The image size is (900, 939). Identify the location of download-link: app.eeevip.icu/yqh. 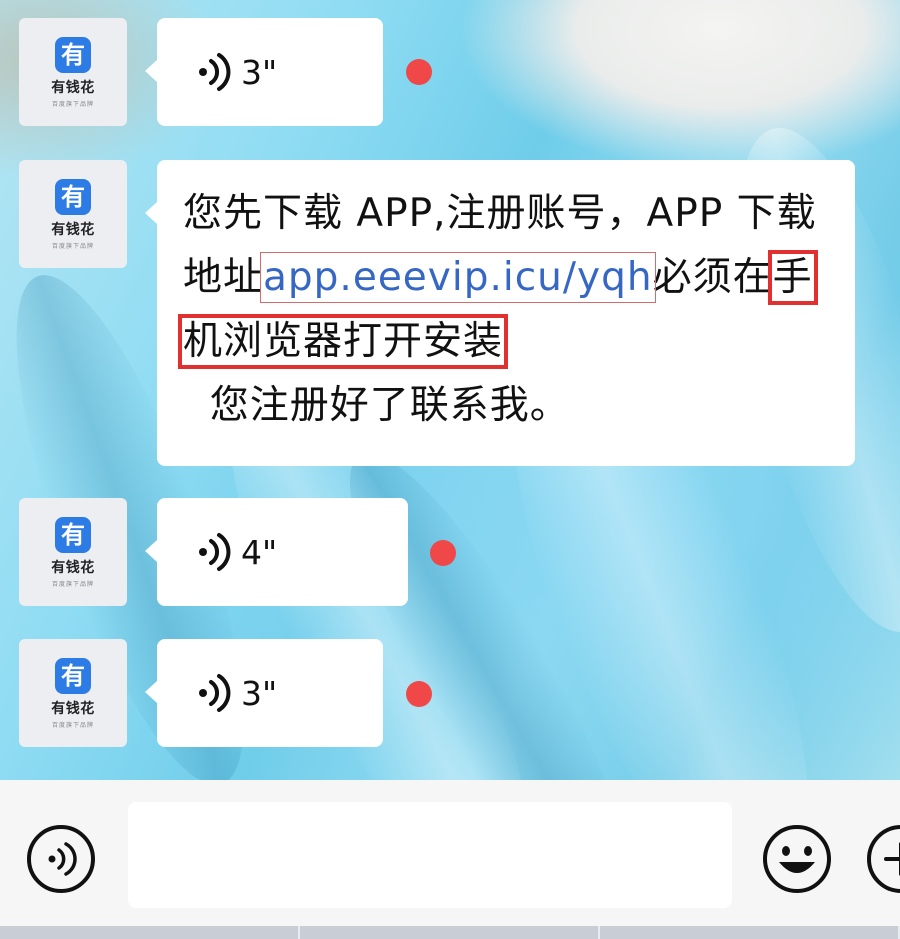
(458, 277).